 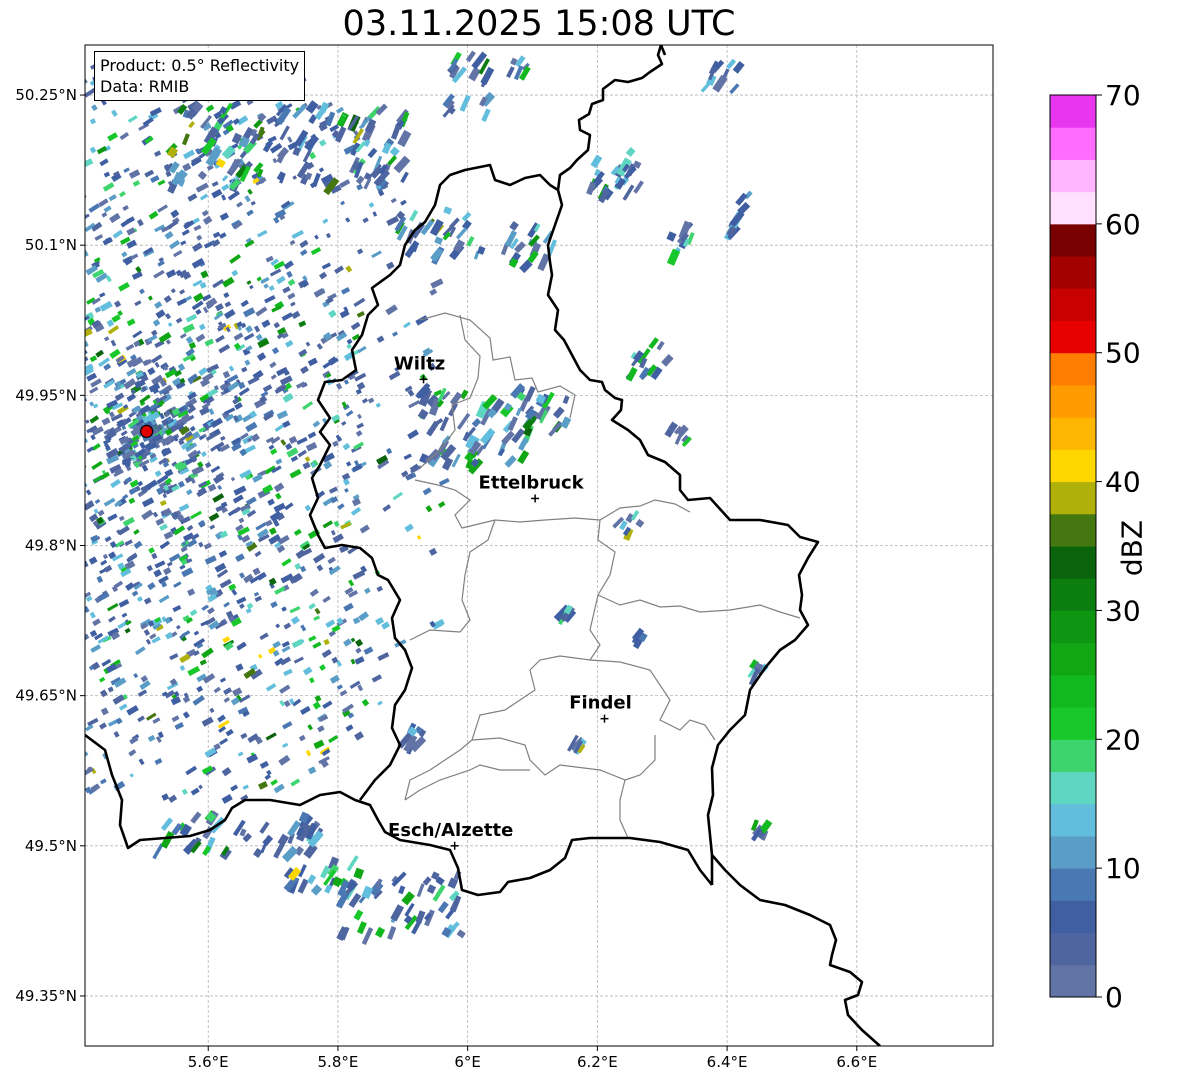 What do you see at coordinates (51, 245) in the screenshot?
I see `lat-tick-label: 50.1°N` at bounding box center [51, 245].